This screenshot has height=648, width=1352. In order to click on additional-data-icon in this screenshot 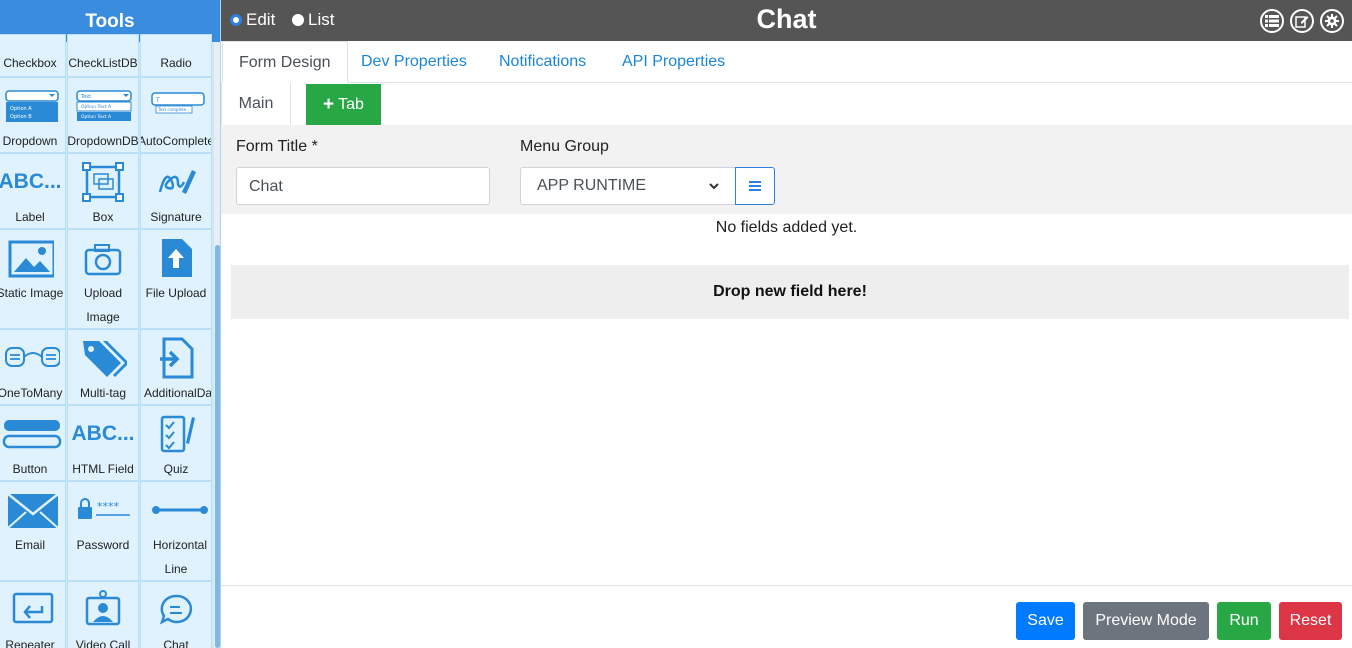, I will do `click(176, 358)`.